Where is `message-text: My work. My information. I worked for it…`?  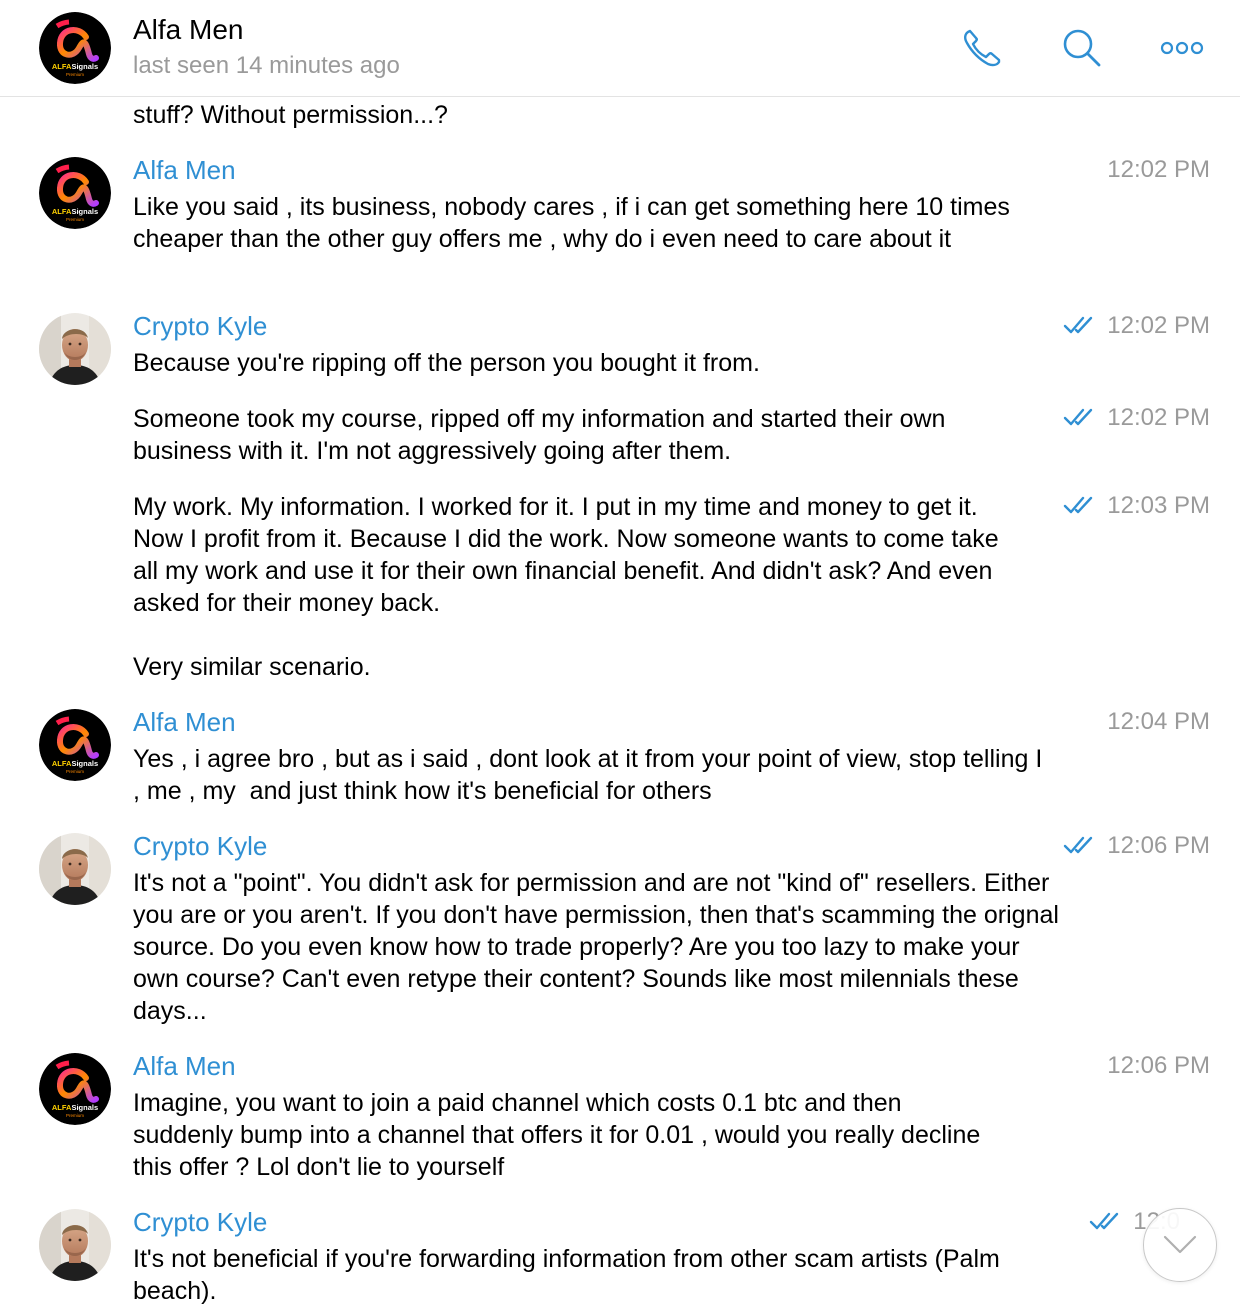
message-text: My work. My information. I worked for it… is located at coordinates (566, 587).